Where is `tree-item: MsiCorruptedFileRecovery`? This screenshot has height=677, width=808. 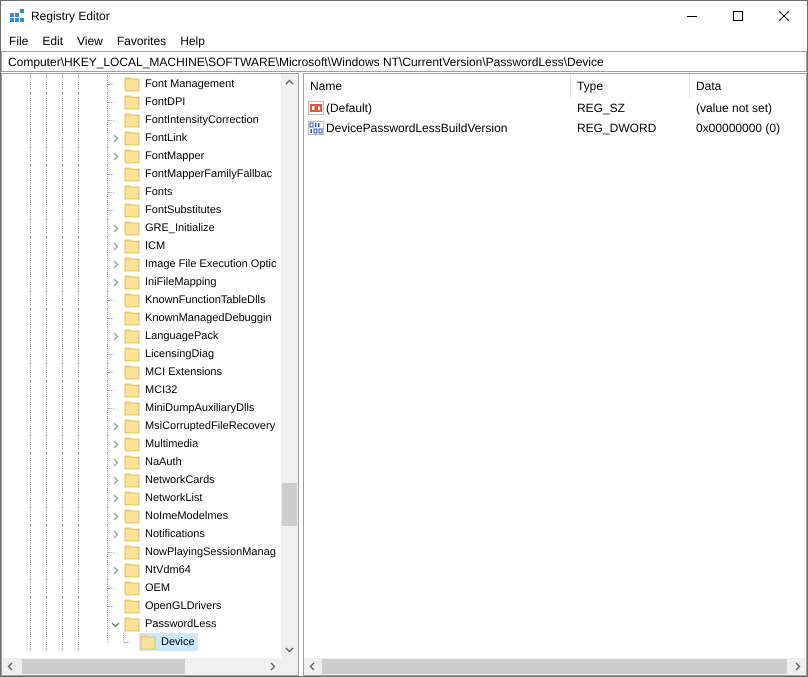
tree-item: MsiCorruptedFileRecovery is located at coordinates (200, 426).